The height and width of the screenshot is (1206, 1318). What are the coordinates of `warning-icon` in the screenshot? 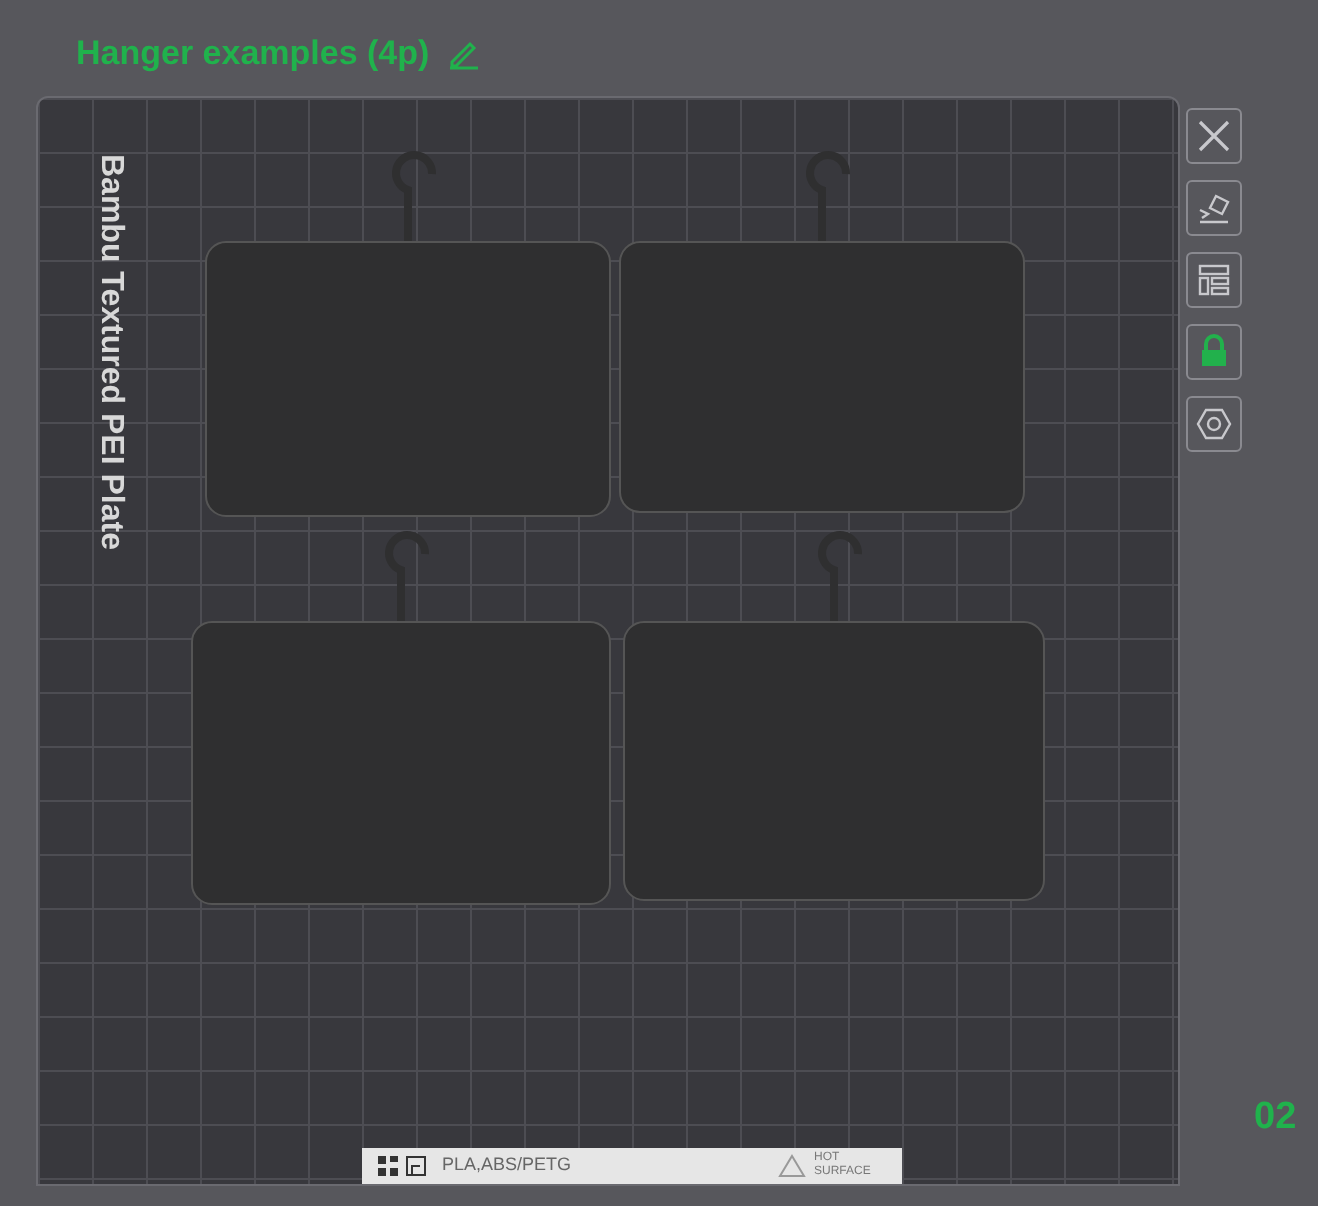 It's located at (792, 1166).